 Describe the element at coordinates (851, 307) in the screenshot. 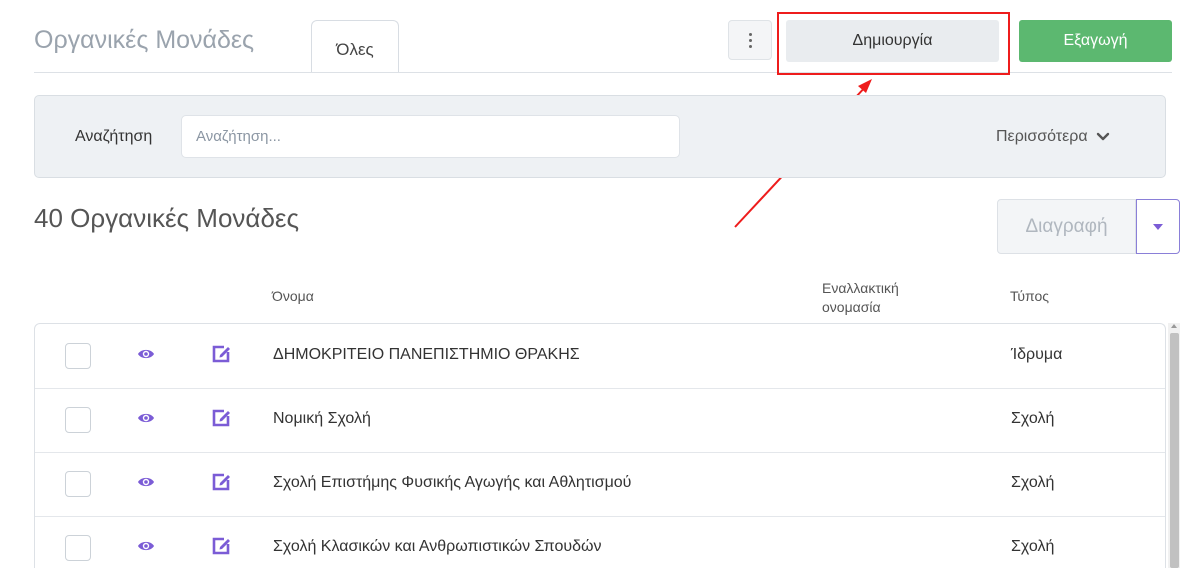

I see `column-header-alt-name-line2: ονομασία` at that location.